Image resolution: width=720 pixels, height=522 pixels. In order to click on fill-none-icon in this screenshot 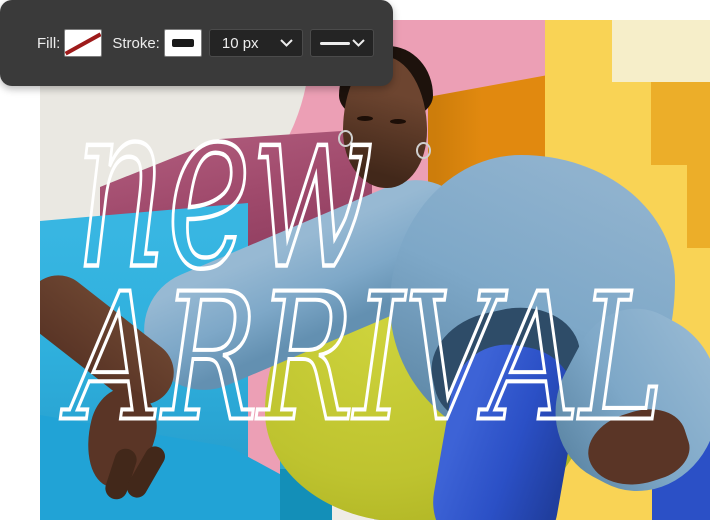, I will do `click(83, 43)`.